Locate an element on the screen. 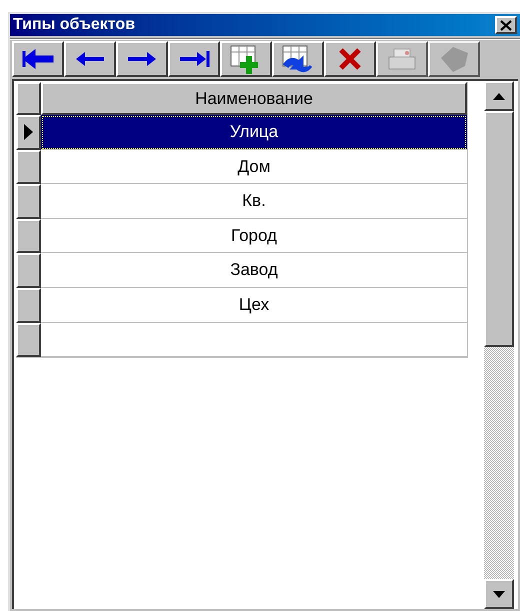  scroll-thumb is located at coordinates (499, 229).